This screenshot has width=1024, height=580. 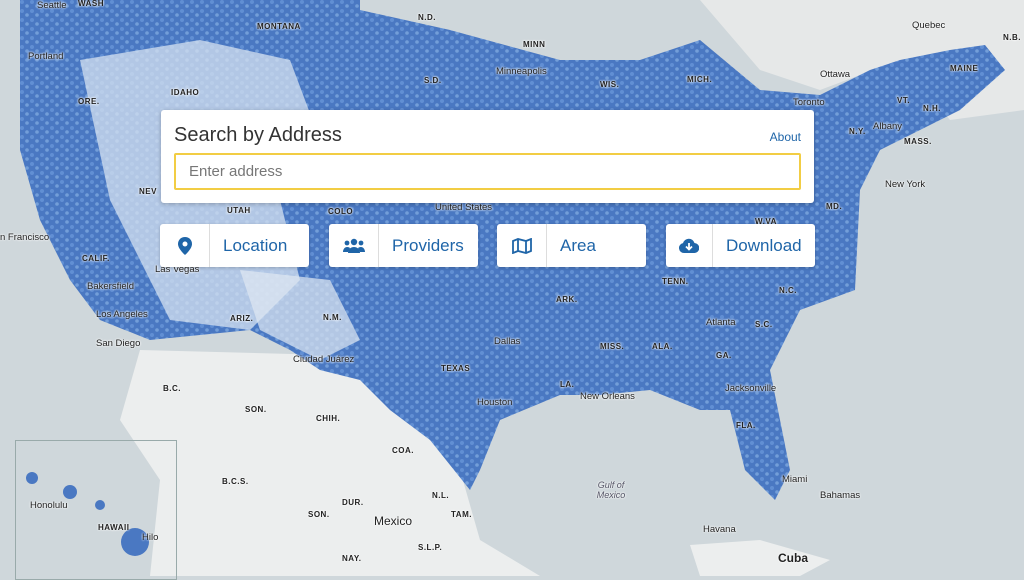 I want to click on about-link: About, so click(x=785, y=137).